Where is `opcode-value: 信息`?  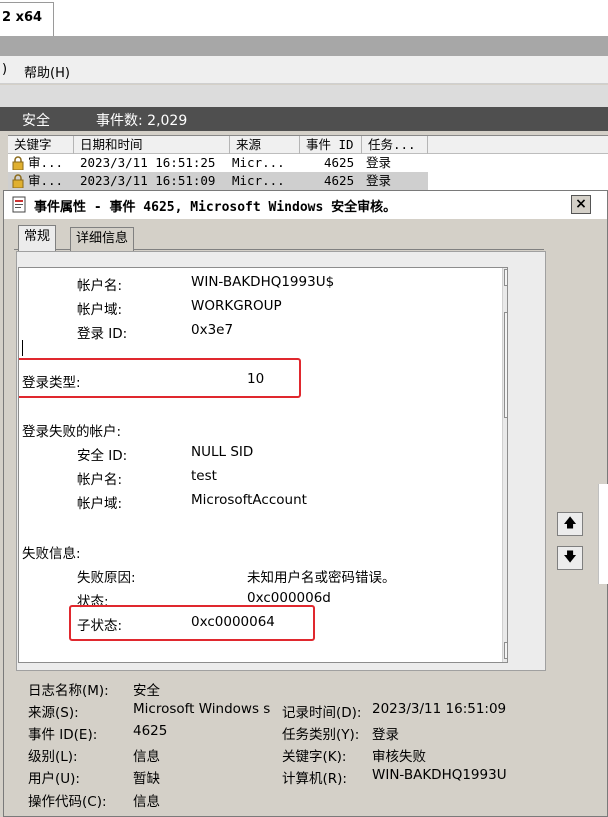 opcode-value: 信息 is located at coordinates (146, 802).